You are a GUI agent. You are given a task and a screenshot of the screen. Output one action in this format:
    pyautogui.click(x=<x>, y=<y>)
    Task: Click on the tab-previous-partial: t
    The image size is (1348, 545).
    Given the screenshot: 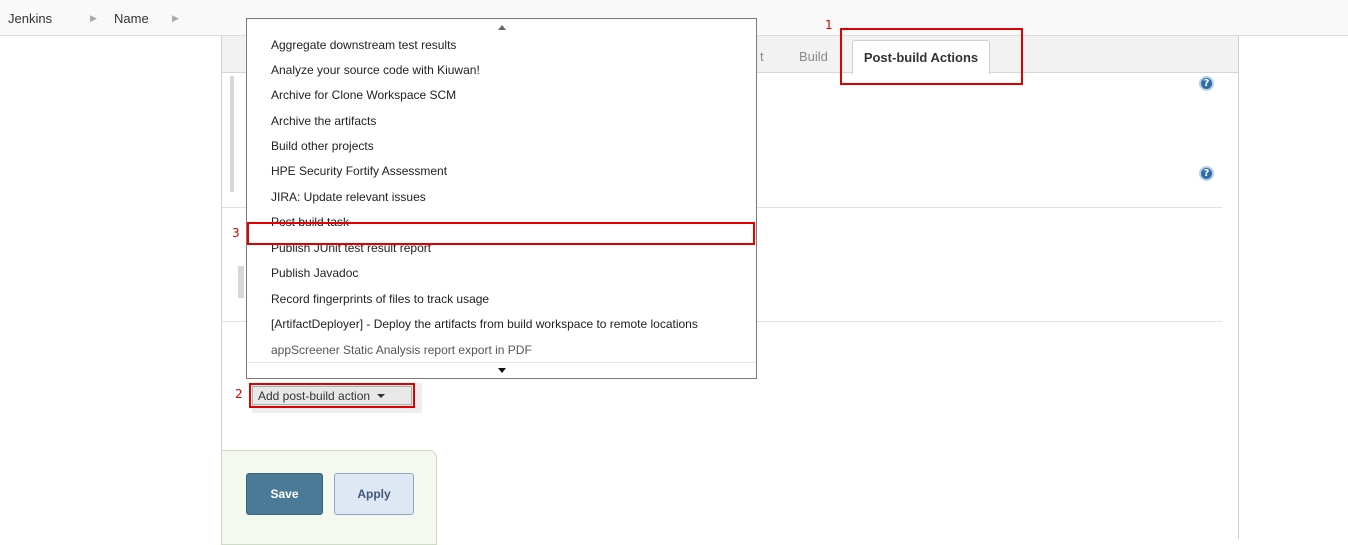 What is the action you would take?
    pyautogui.click(x=762, y=56)
    